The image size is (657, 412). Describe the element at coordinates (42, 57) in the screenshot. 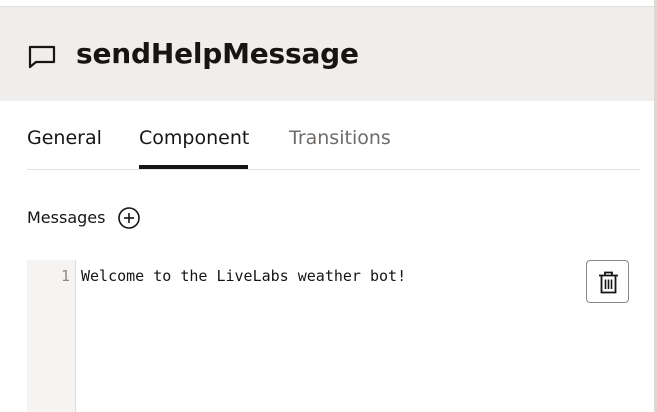

I see `chat-bubble-icon` at that location.